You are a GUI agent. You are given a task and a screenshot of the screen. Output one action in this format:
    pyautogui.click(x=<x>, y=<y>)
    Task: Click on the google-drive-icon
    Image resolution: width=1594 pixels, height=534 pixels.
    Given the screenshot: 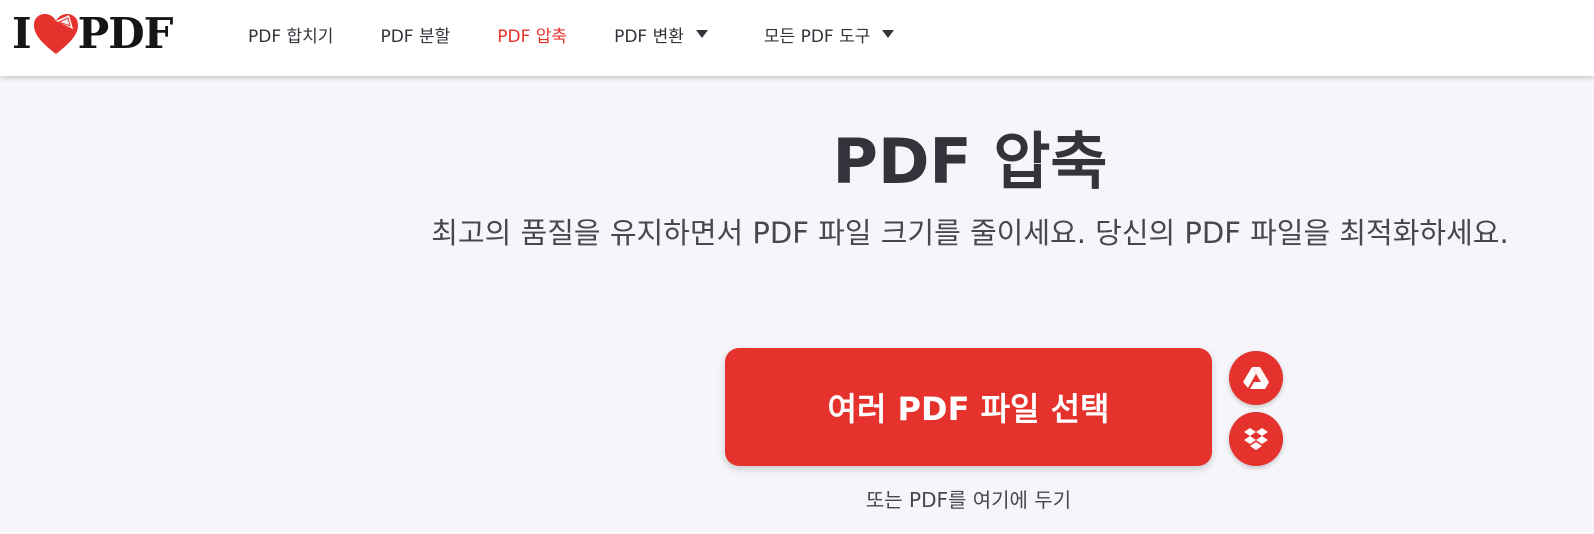 What is the action you would take?
    pyautogui.click(x=1256, y=378)
    